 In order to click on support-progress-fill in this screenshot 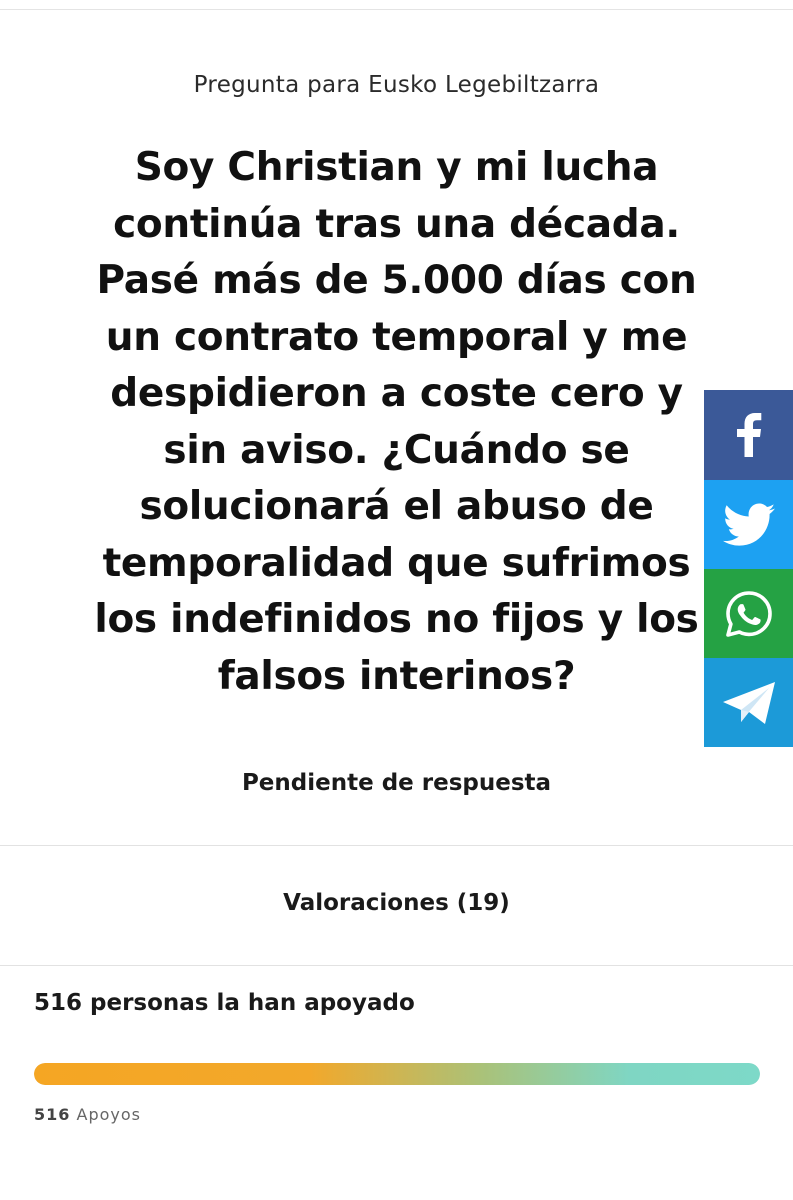, I will do `click(397, 1074)`.